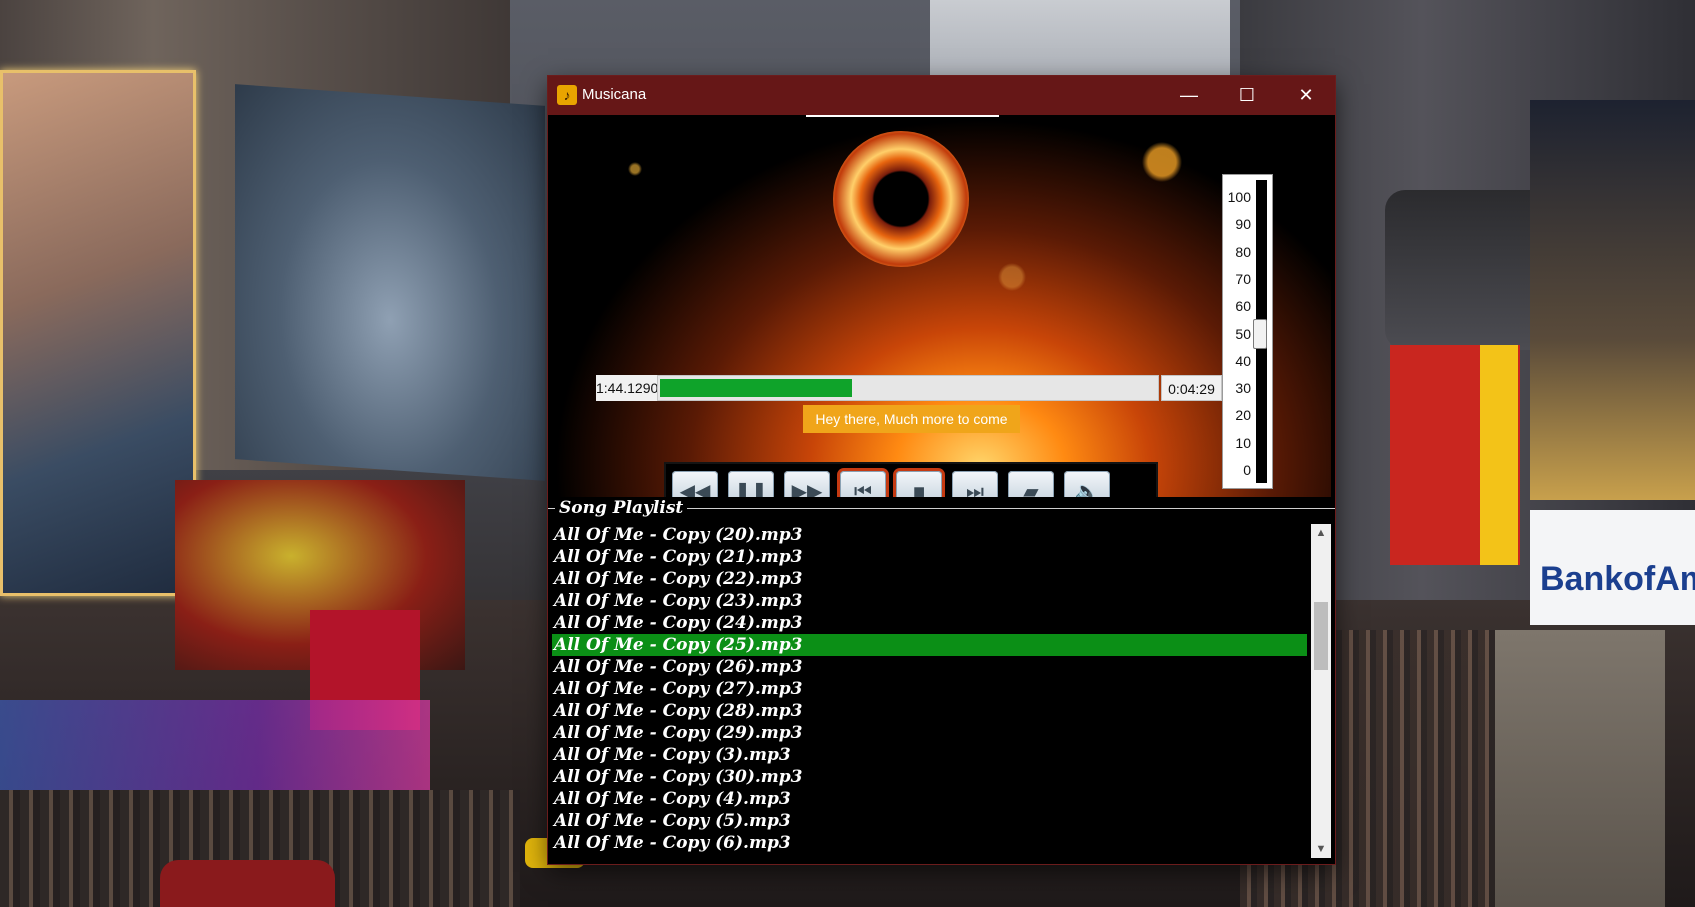  I want to click on speaker-icon: 🔈, so click(1087, 489).